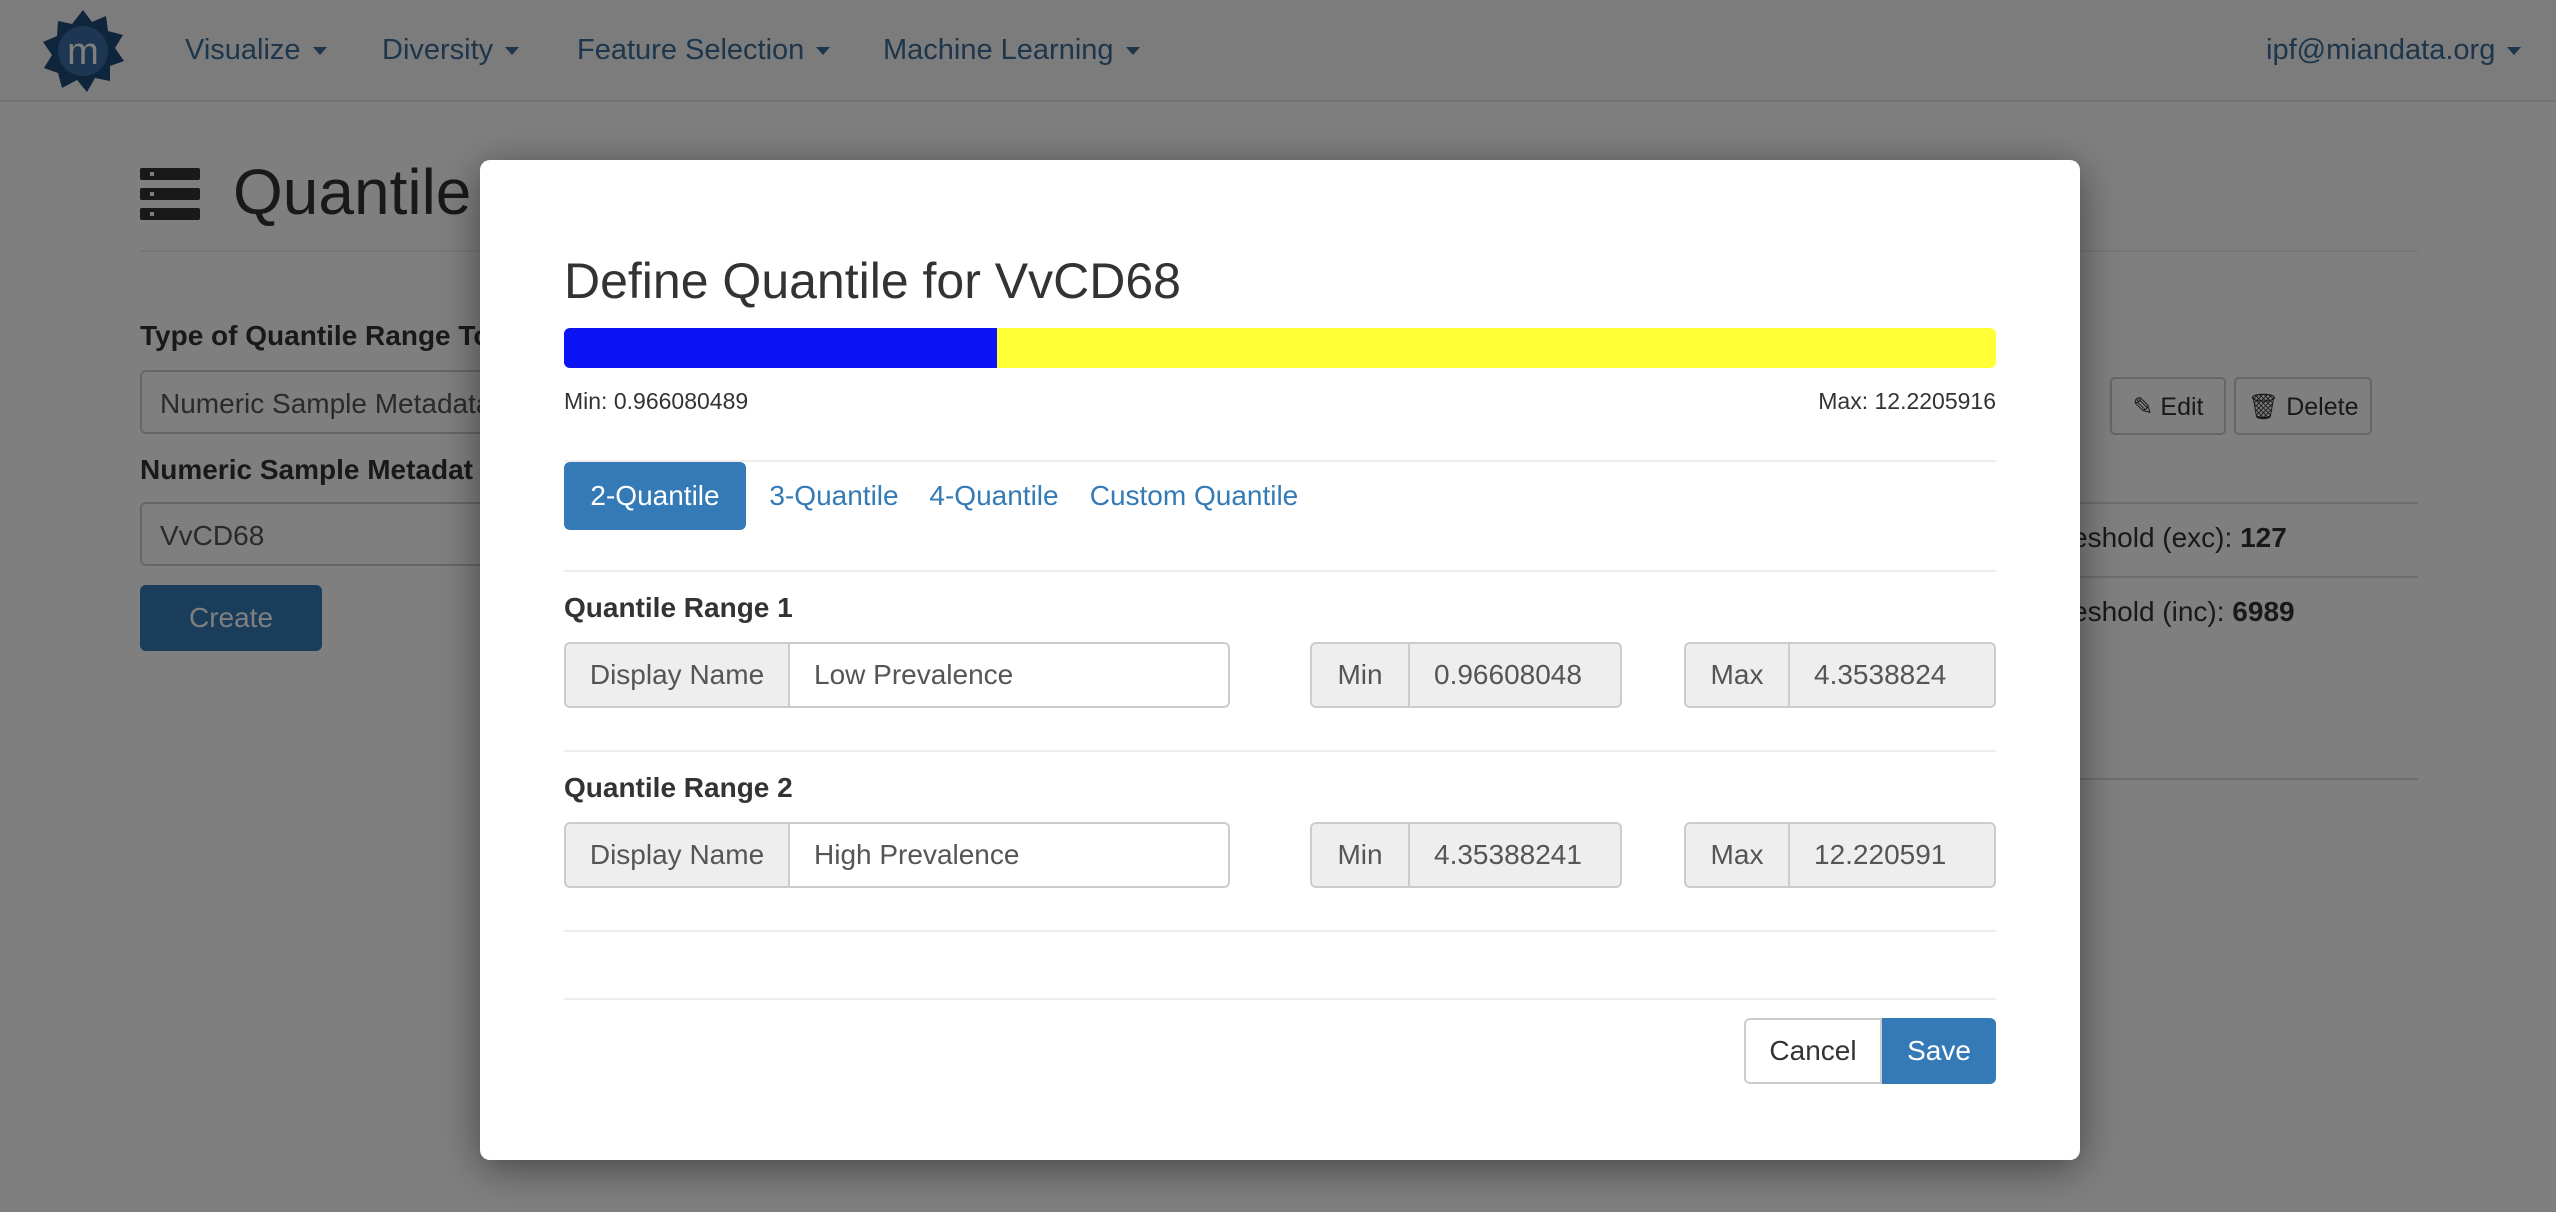  I want to click on tab-custom-quantile: Custom Quantile, so click(1194, 496).